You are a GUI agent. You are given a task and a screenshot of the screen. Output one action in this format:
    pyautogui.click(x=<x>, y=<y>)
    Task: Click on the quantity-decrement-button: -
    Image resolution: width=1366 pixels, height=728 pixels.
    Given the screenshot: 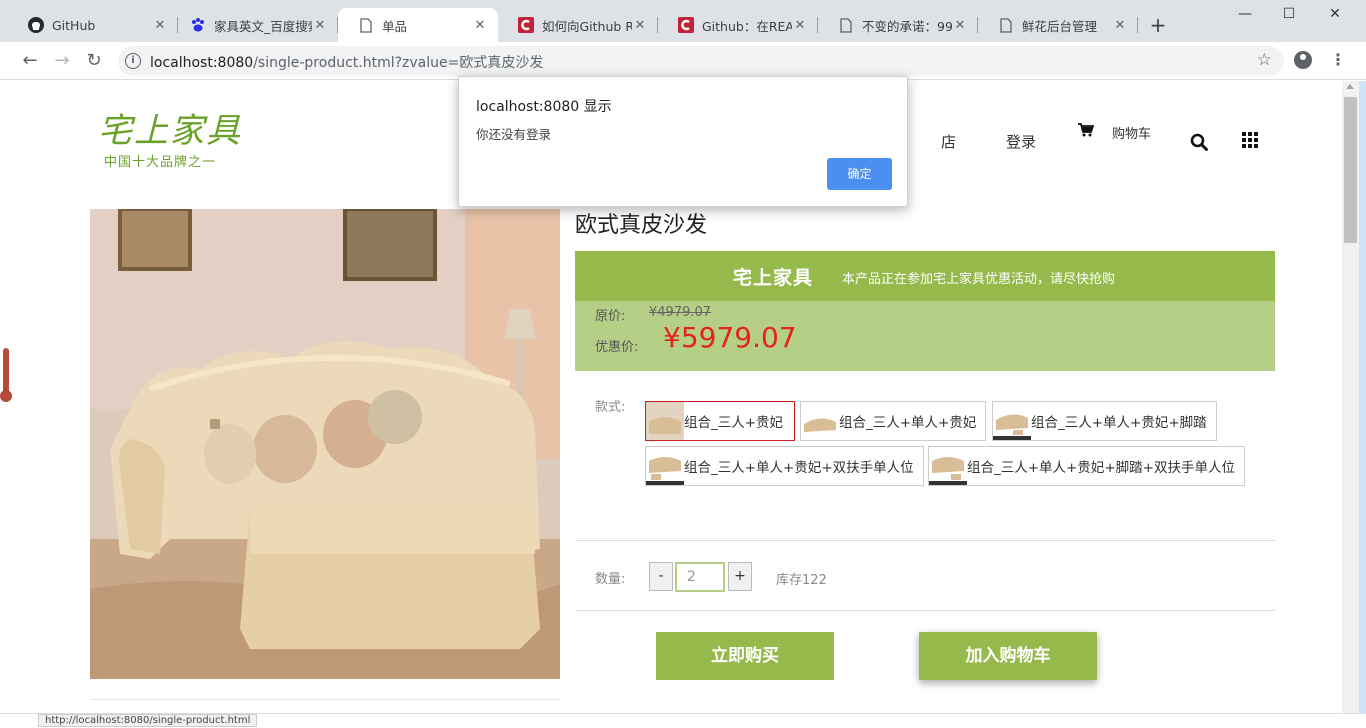 What is the action you would take?
    pyautogui.click(x=661, y=576)
    